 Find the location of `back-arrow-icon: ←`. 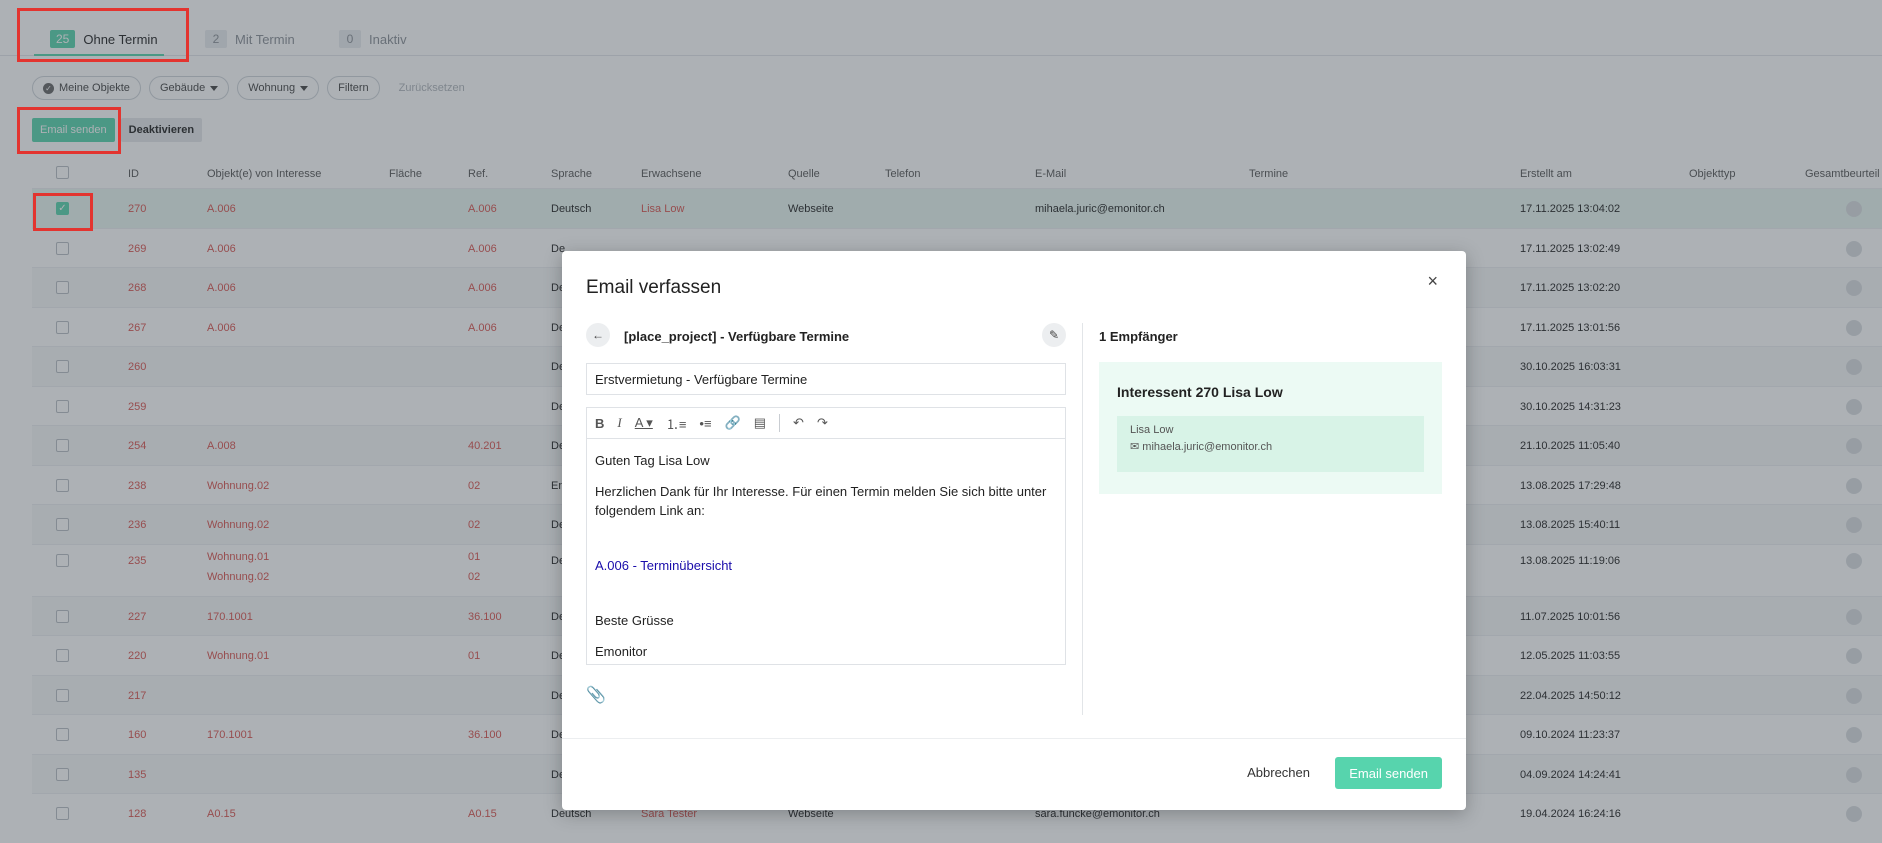

back-arrow-icon: ← is located at coordinates (598, 335).